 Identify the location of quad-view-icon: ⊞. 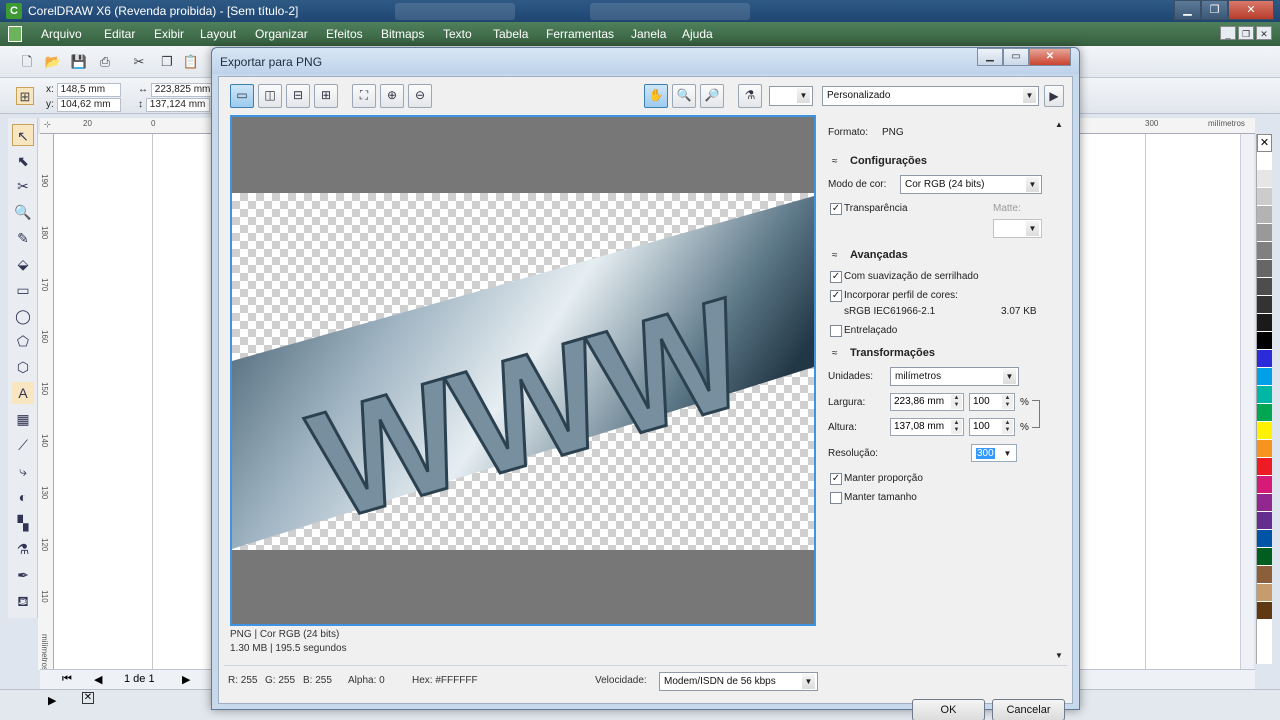
(326, 96).